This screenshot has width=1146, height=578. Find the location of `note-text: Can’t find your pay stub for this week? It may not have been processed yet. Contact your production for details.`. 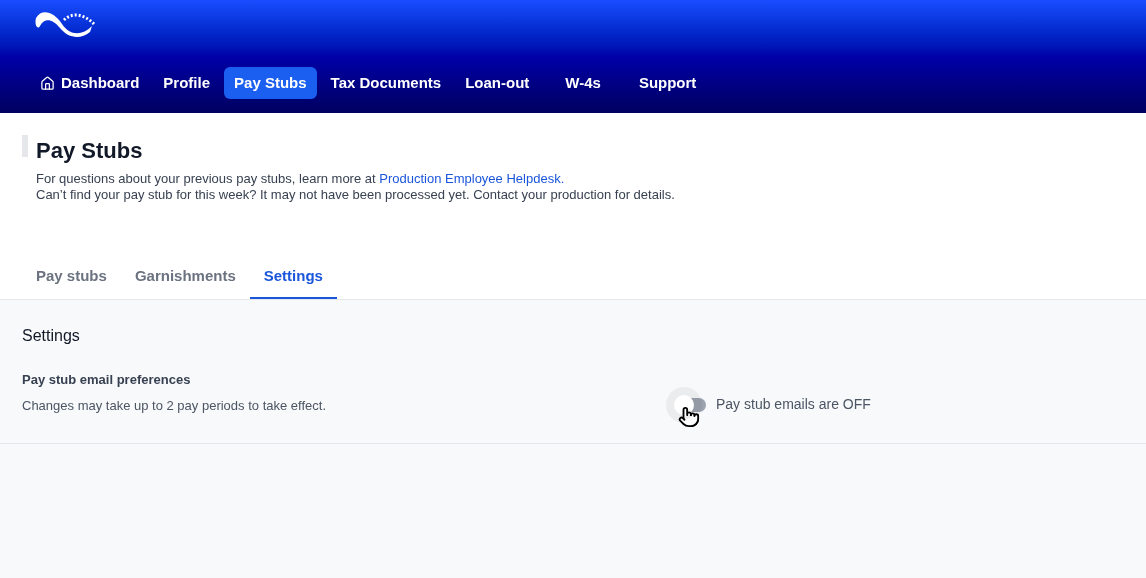

note-text: Can’t find your pay stub for this week? It may not have been processed yet. Contact your production for details. is located at coordinates (356, 195).